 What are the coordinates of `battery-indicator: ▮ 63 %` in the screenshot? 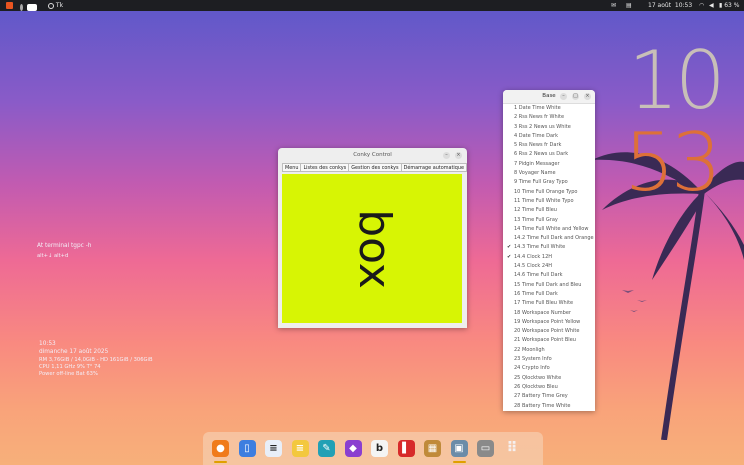 It's located at (729, 5).